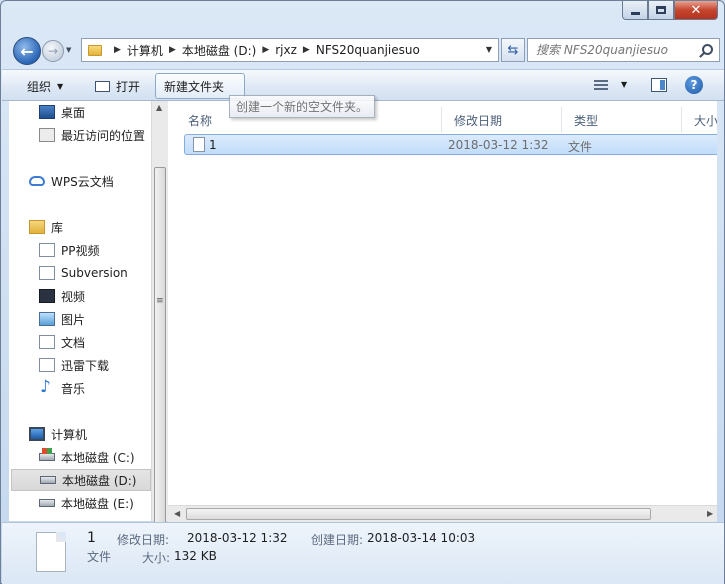 Image resolution: width=725 pixels, height=584 pixels. What do you see at coordinates (102, 86) in the screenshot?
I see `open-icon` at bounding box center [102, 86].